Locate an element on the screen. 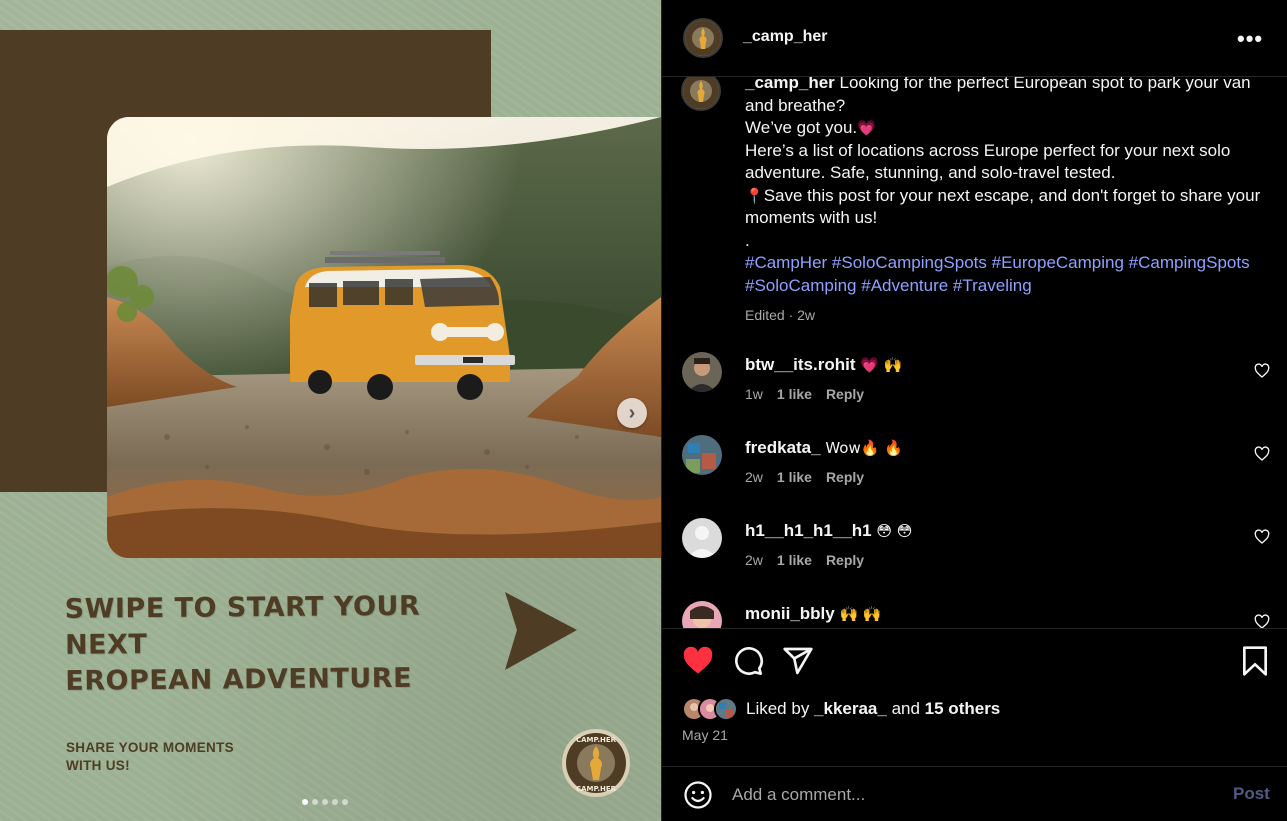 Image resolution: width=1287 pixels, height=821 pixels. author-username: _camp_her is located at coordinates (785, 37).